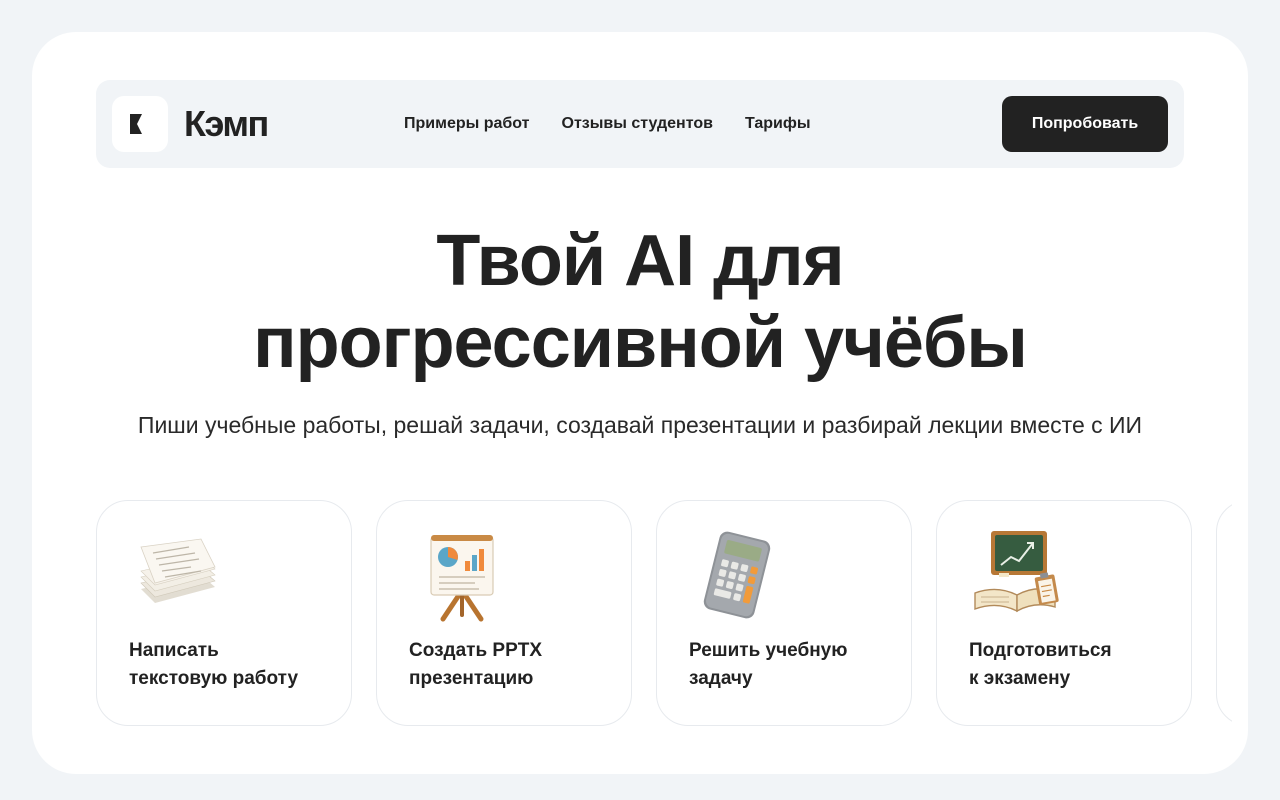 This screenshot has width=1280, height=800. I want to click on hero-title-line: Твой AI для, so click(640, 261).